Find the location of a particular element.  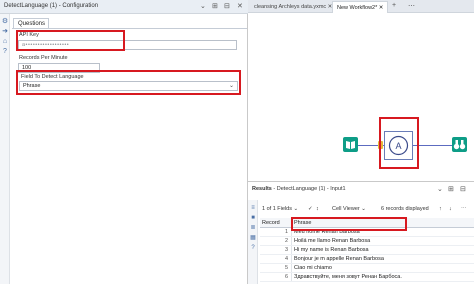

collapse-results-icon: ⌄ is located at coordinates (440, 189).